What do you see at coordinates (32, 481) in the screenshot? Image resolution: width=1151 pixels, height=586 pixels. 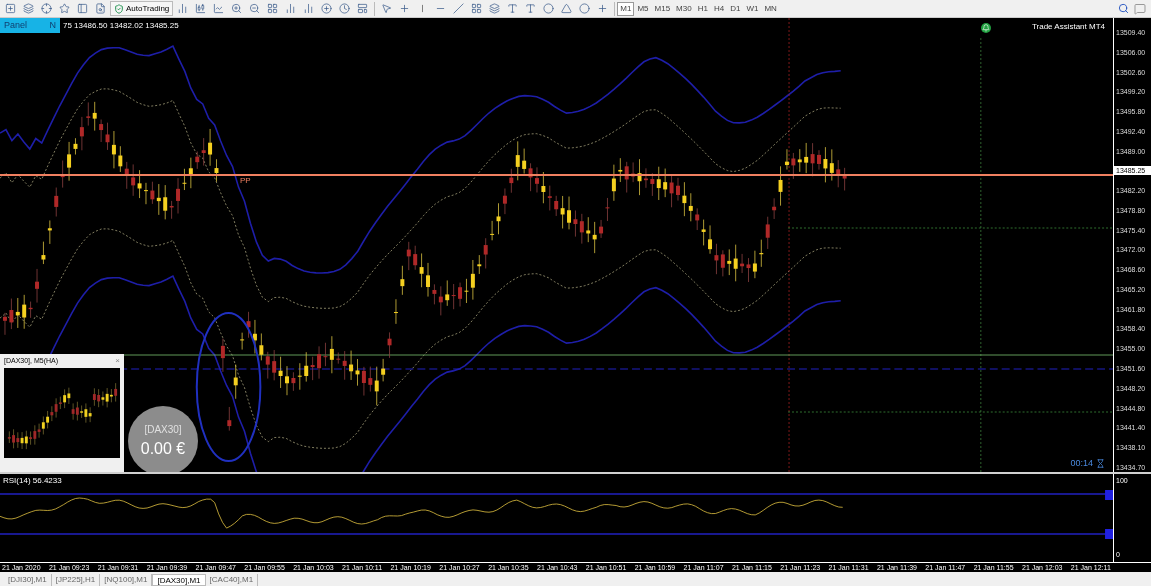 I see `rsi-label: RSI(14) 56.4233` at bounding box center [32, 481].